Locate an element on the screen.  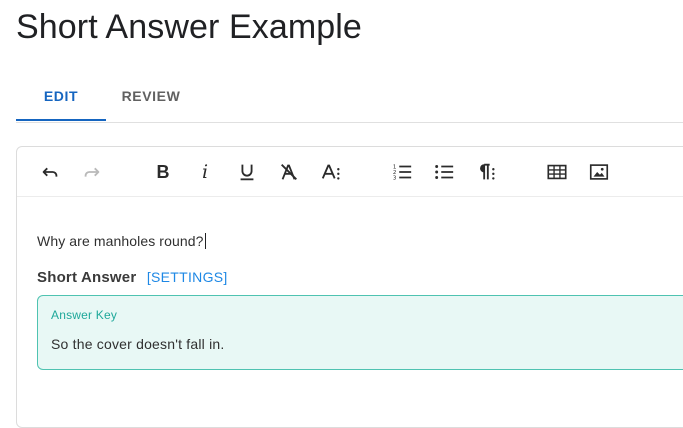
underline-button is located at coordinates (247, 172).